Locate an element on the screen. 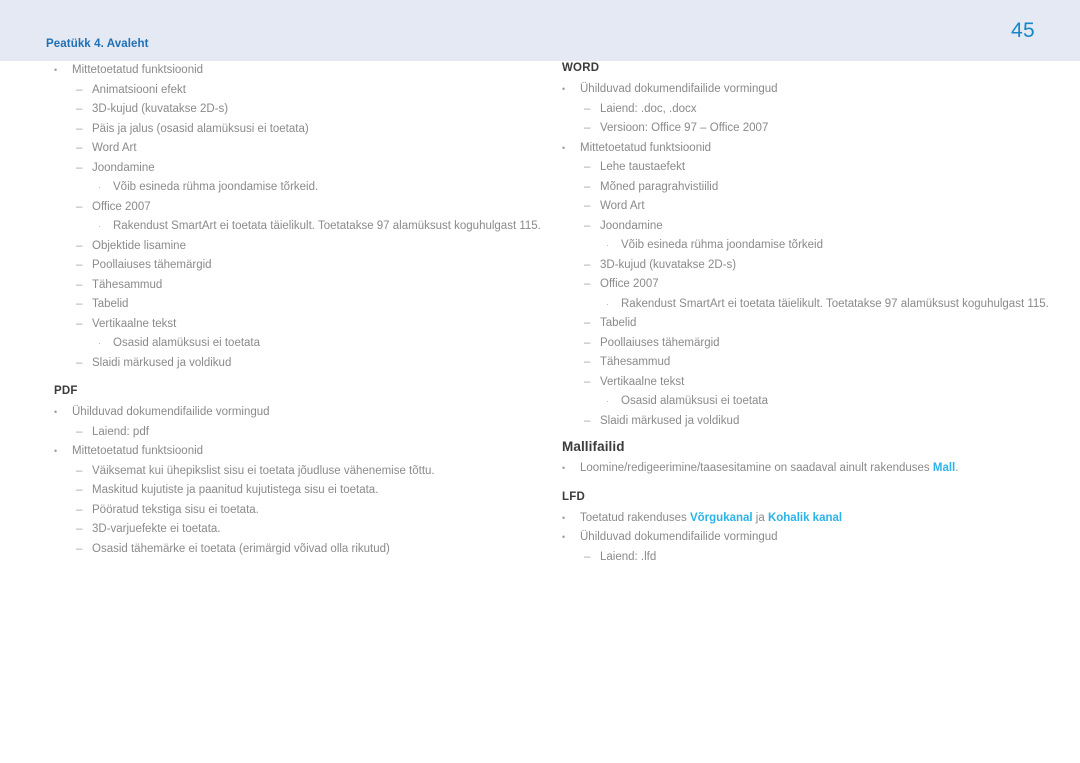  list-item-text: Animatsiooni efekt is located at coordinates (139, 89).